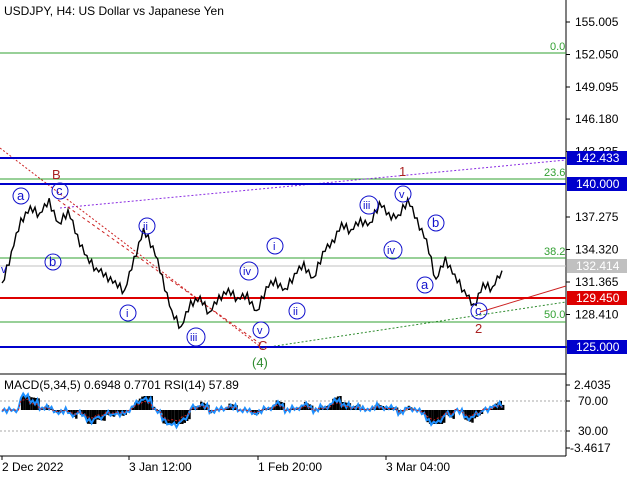 The width and height of the screenshot is (640, 480). Describe the element at coordinates (402, 171) in the screenshot. I see `wave-label-1: 1` at that location.